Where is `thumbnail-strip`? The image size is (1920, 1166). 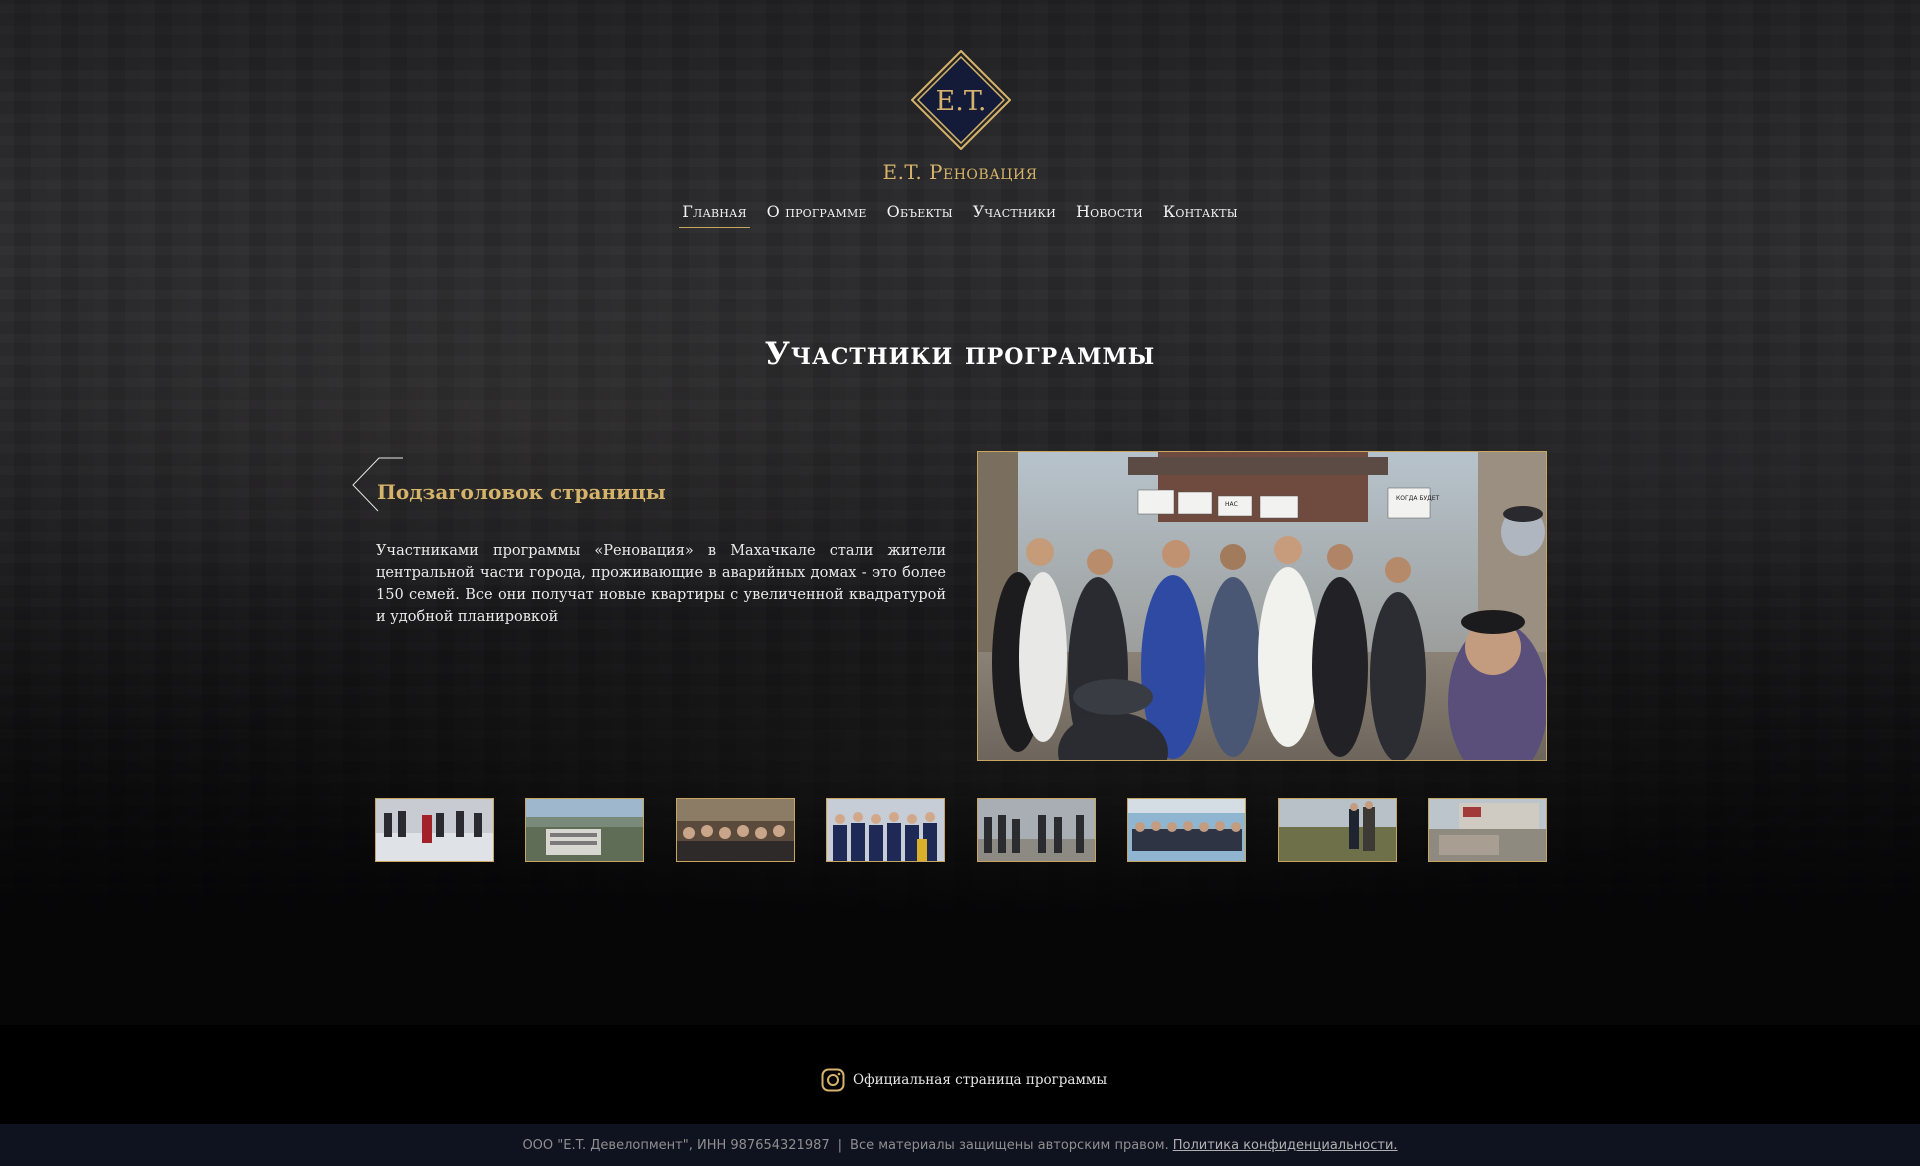
thumbnail-strip is located at coordinates (961, 830).